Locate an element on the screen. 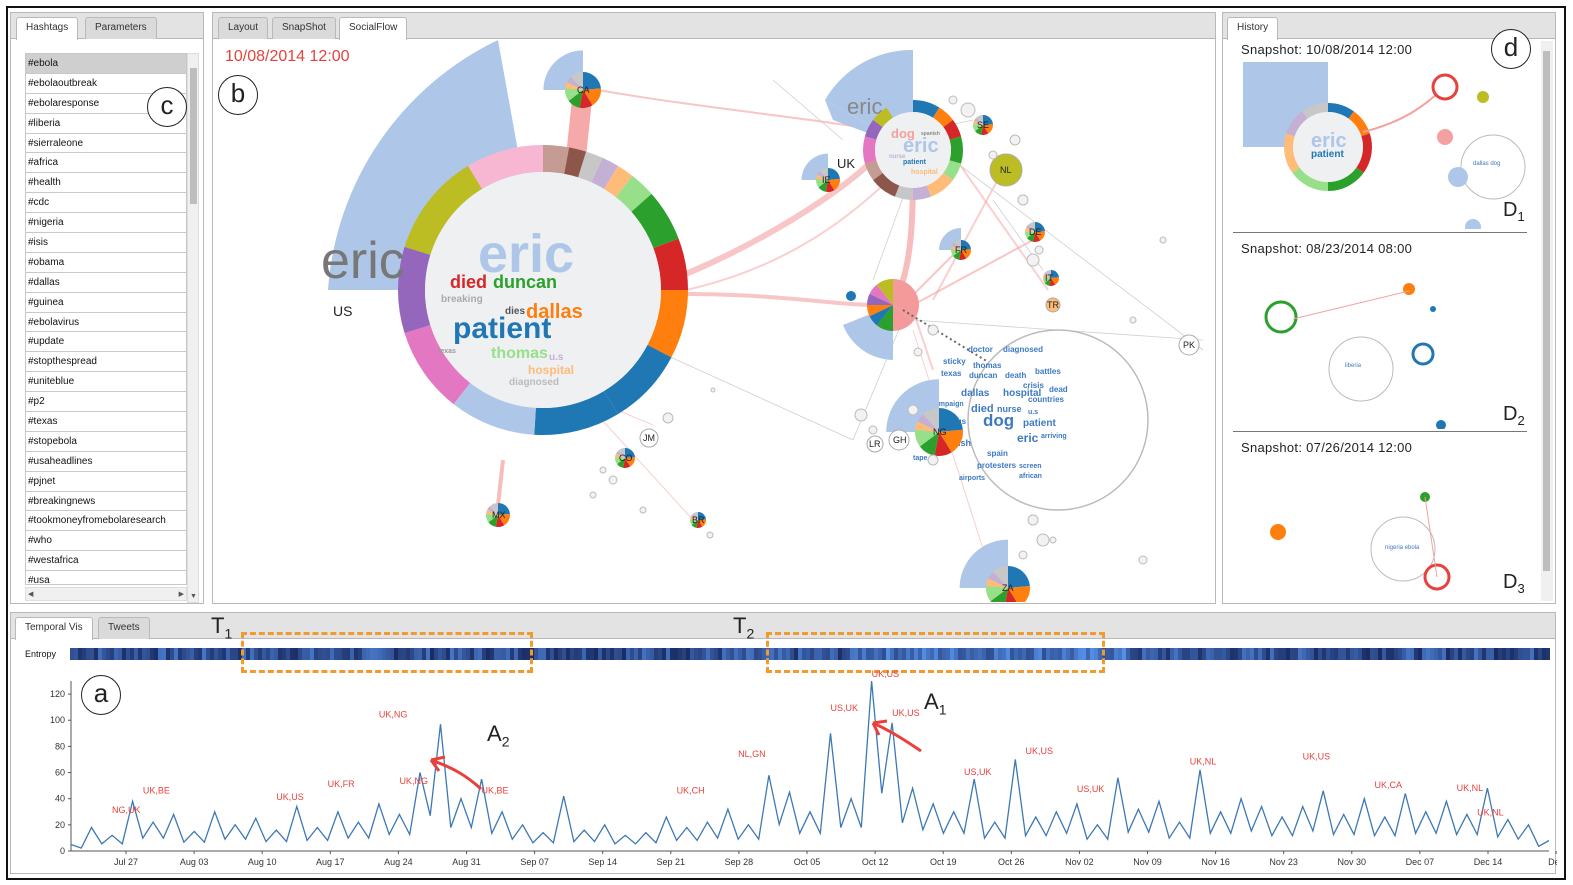 Image resolution: width=1573 pixels, height=885 pixels. country-node-jm: JM is located at coordinates (649, 438).